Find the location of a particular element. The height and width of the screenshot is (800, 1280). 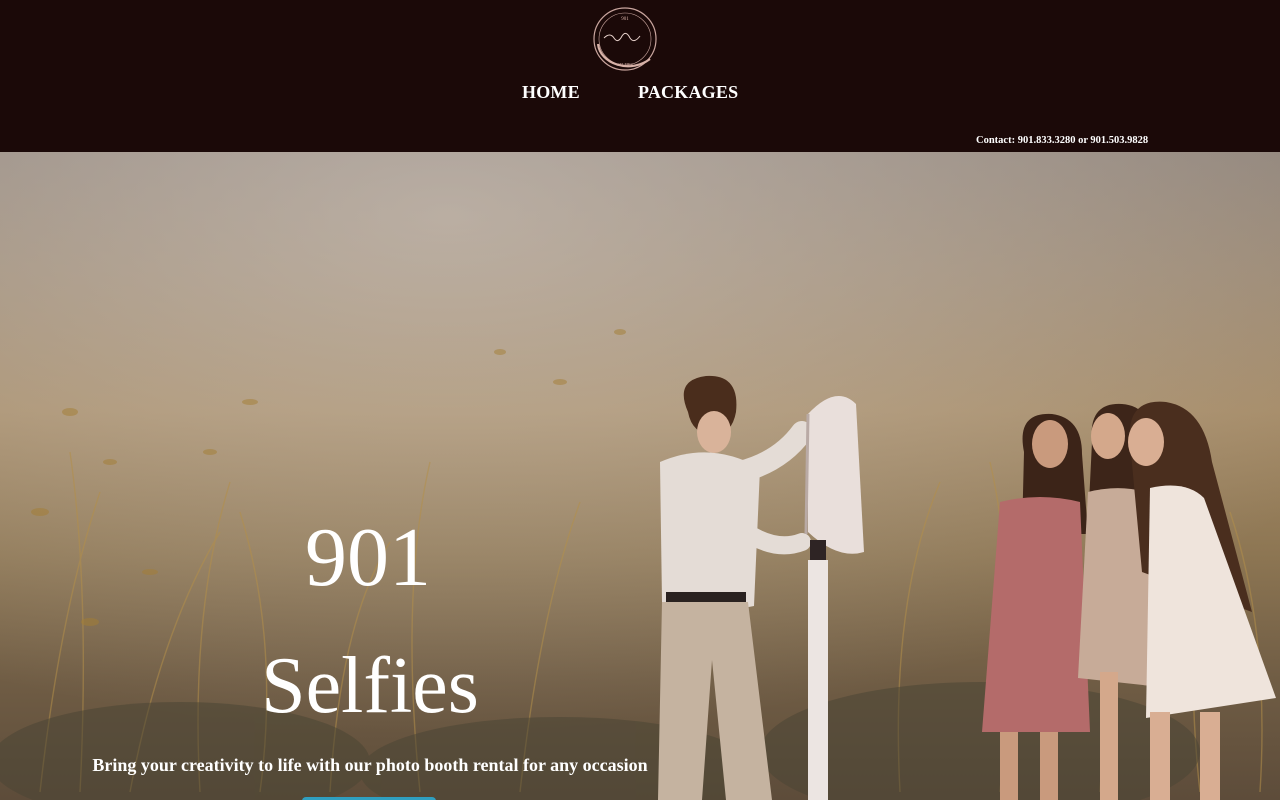

hero-title-line-2: Selfies is located at coordinates (370, 686).